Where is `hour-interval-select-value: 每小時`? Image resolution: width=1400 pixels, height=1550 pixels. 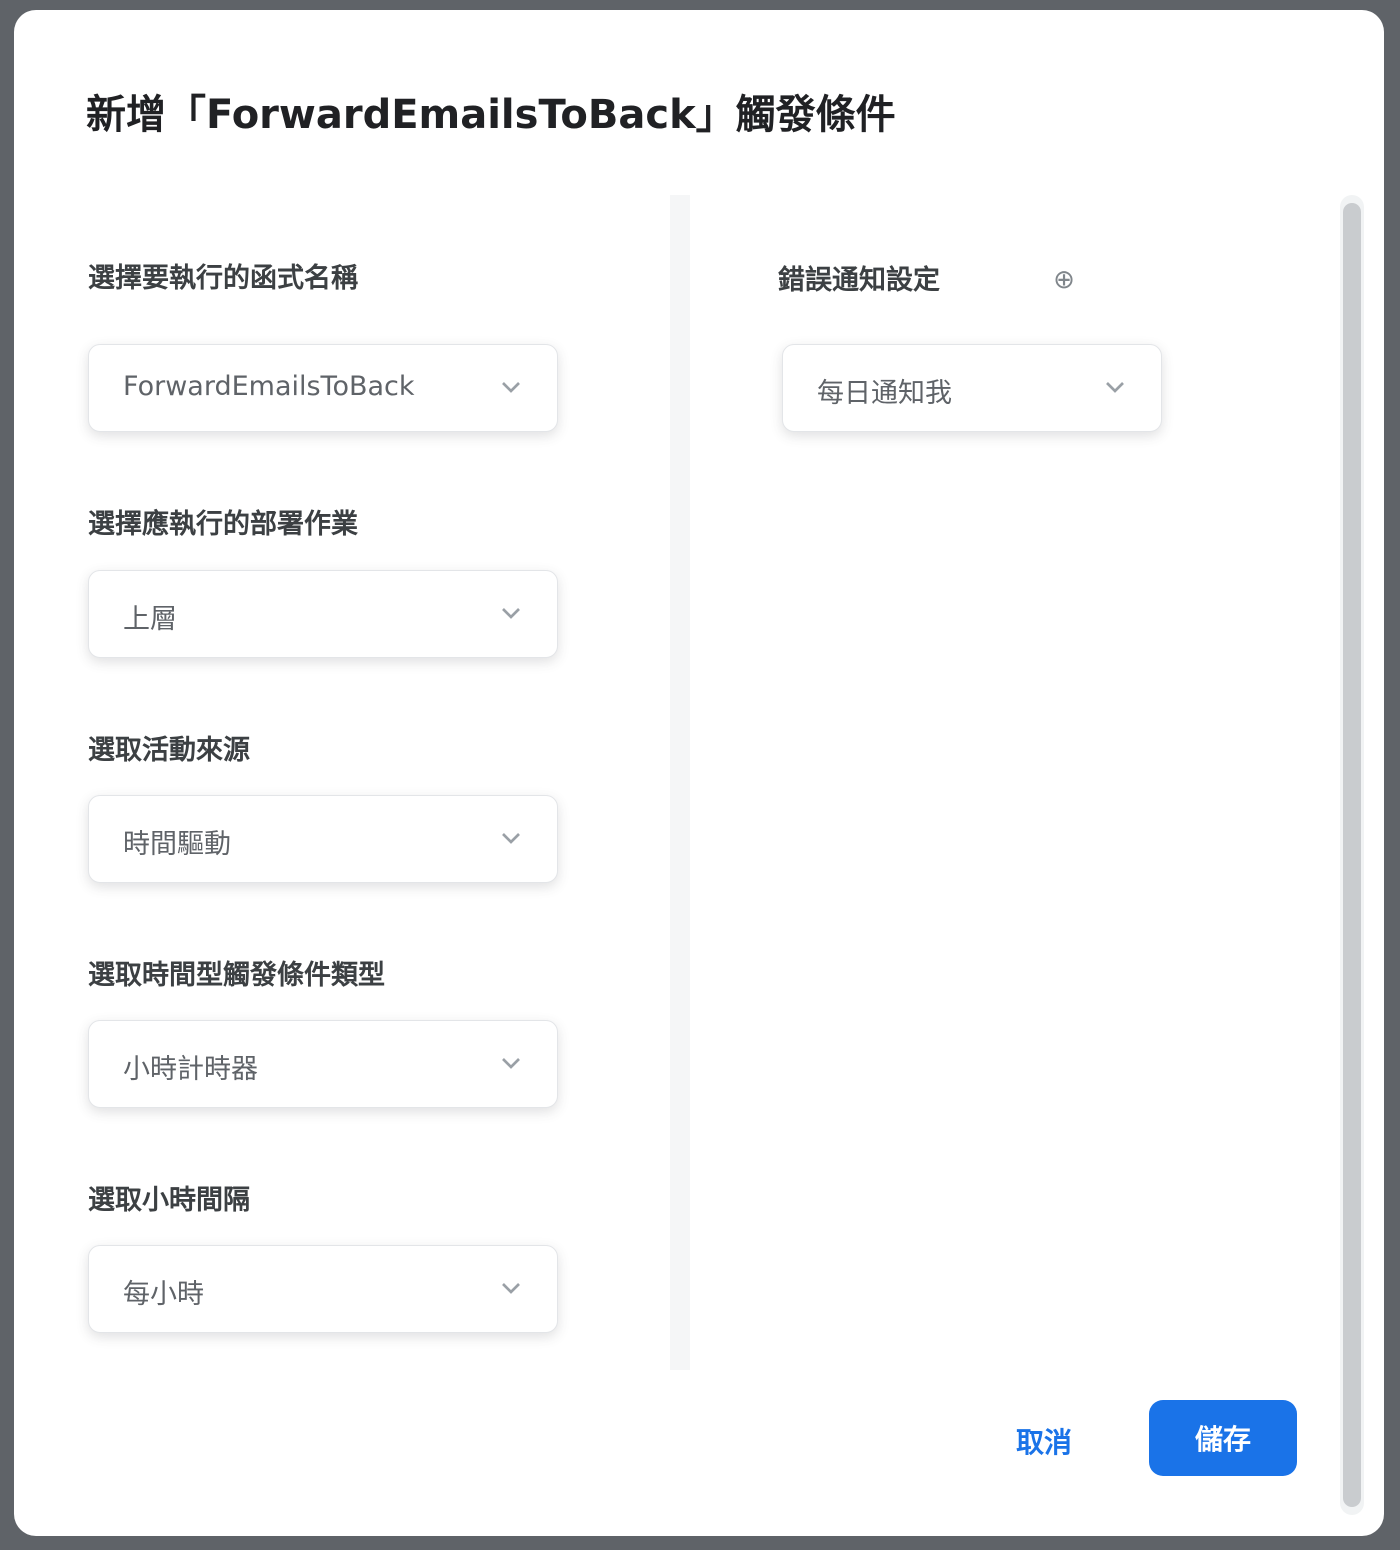
hour-interval-select-value: 每小時 is located at coordinates (163, 1294).